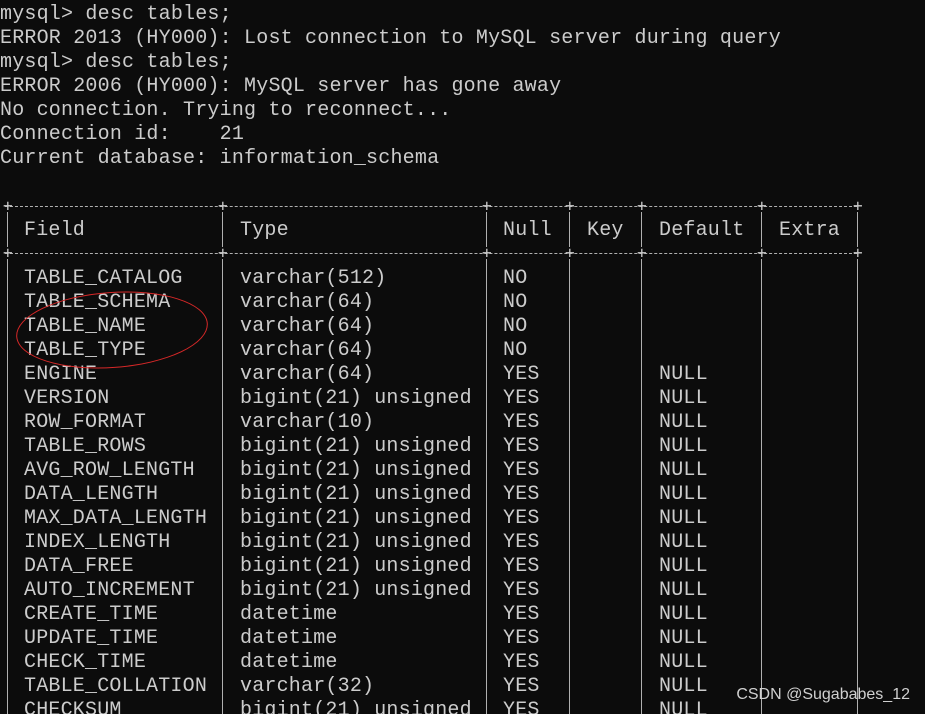  What do you see at coordinates (116, 518) in the screenshot?
I see `table-cell: MAX_DATA_LENGTH` at bounding box center [116, 518].